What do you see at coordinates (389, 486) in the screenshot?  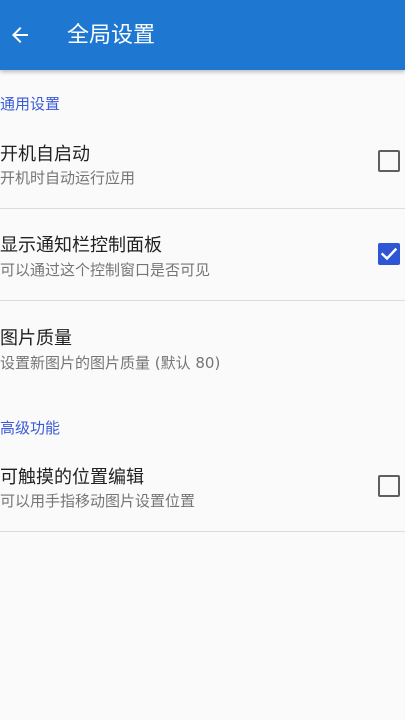 I see `touch-edit-checkbox` at bounding box center [389, 486].